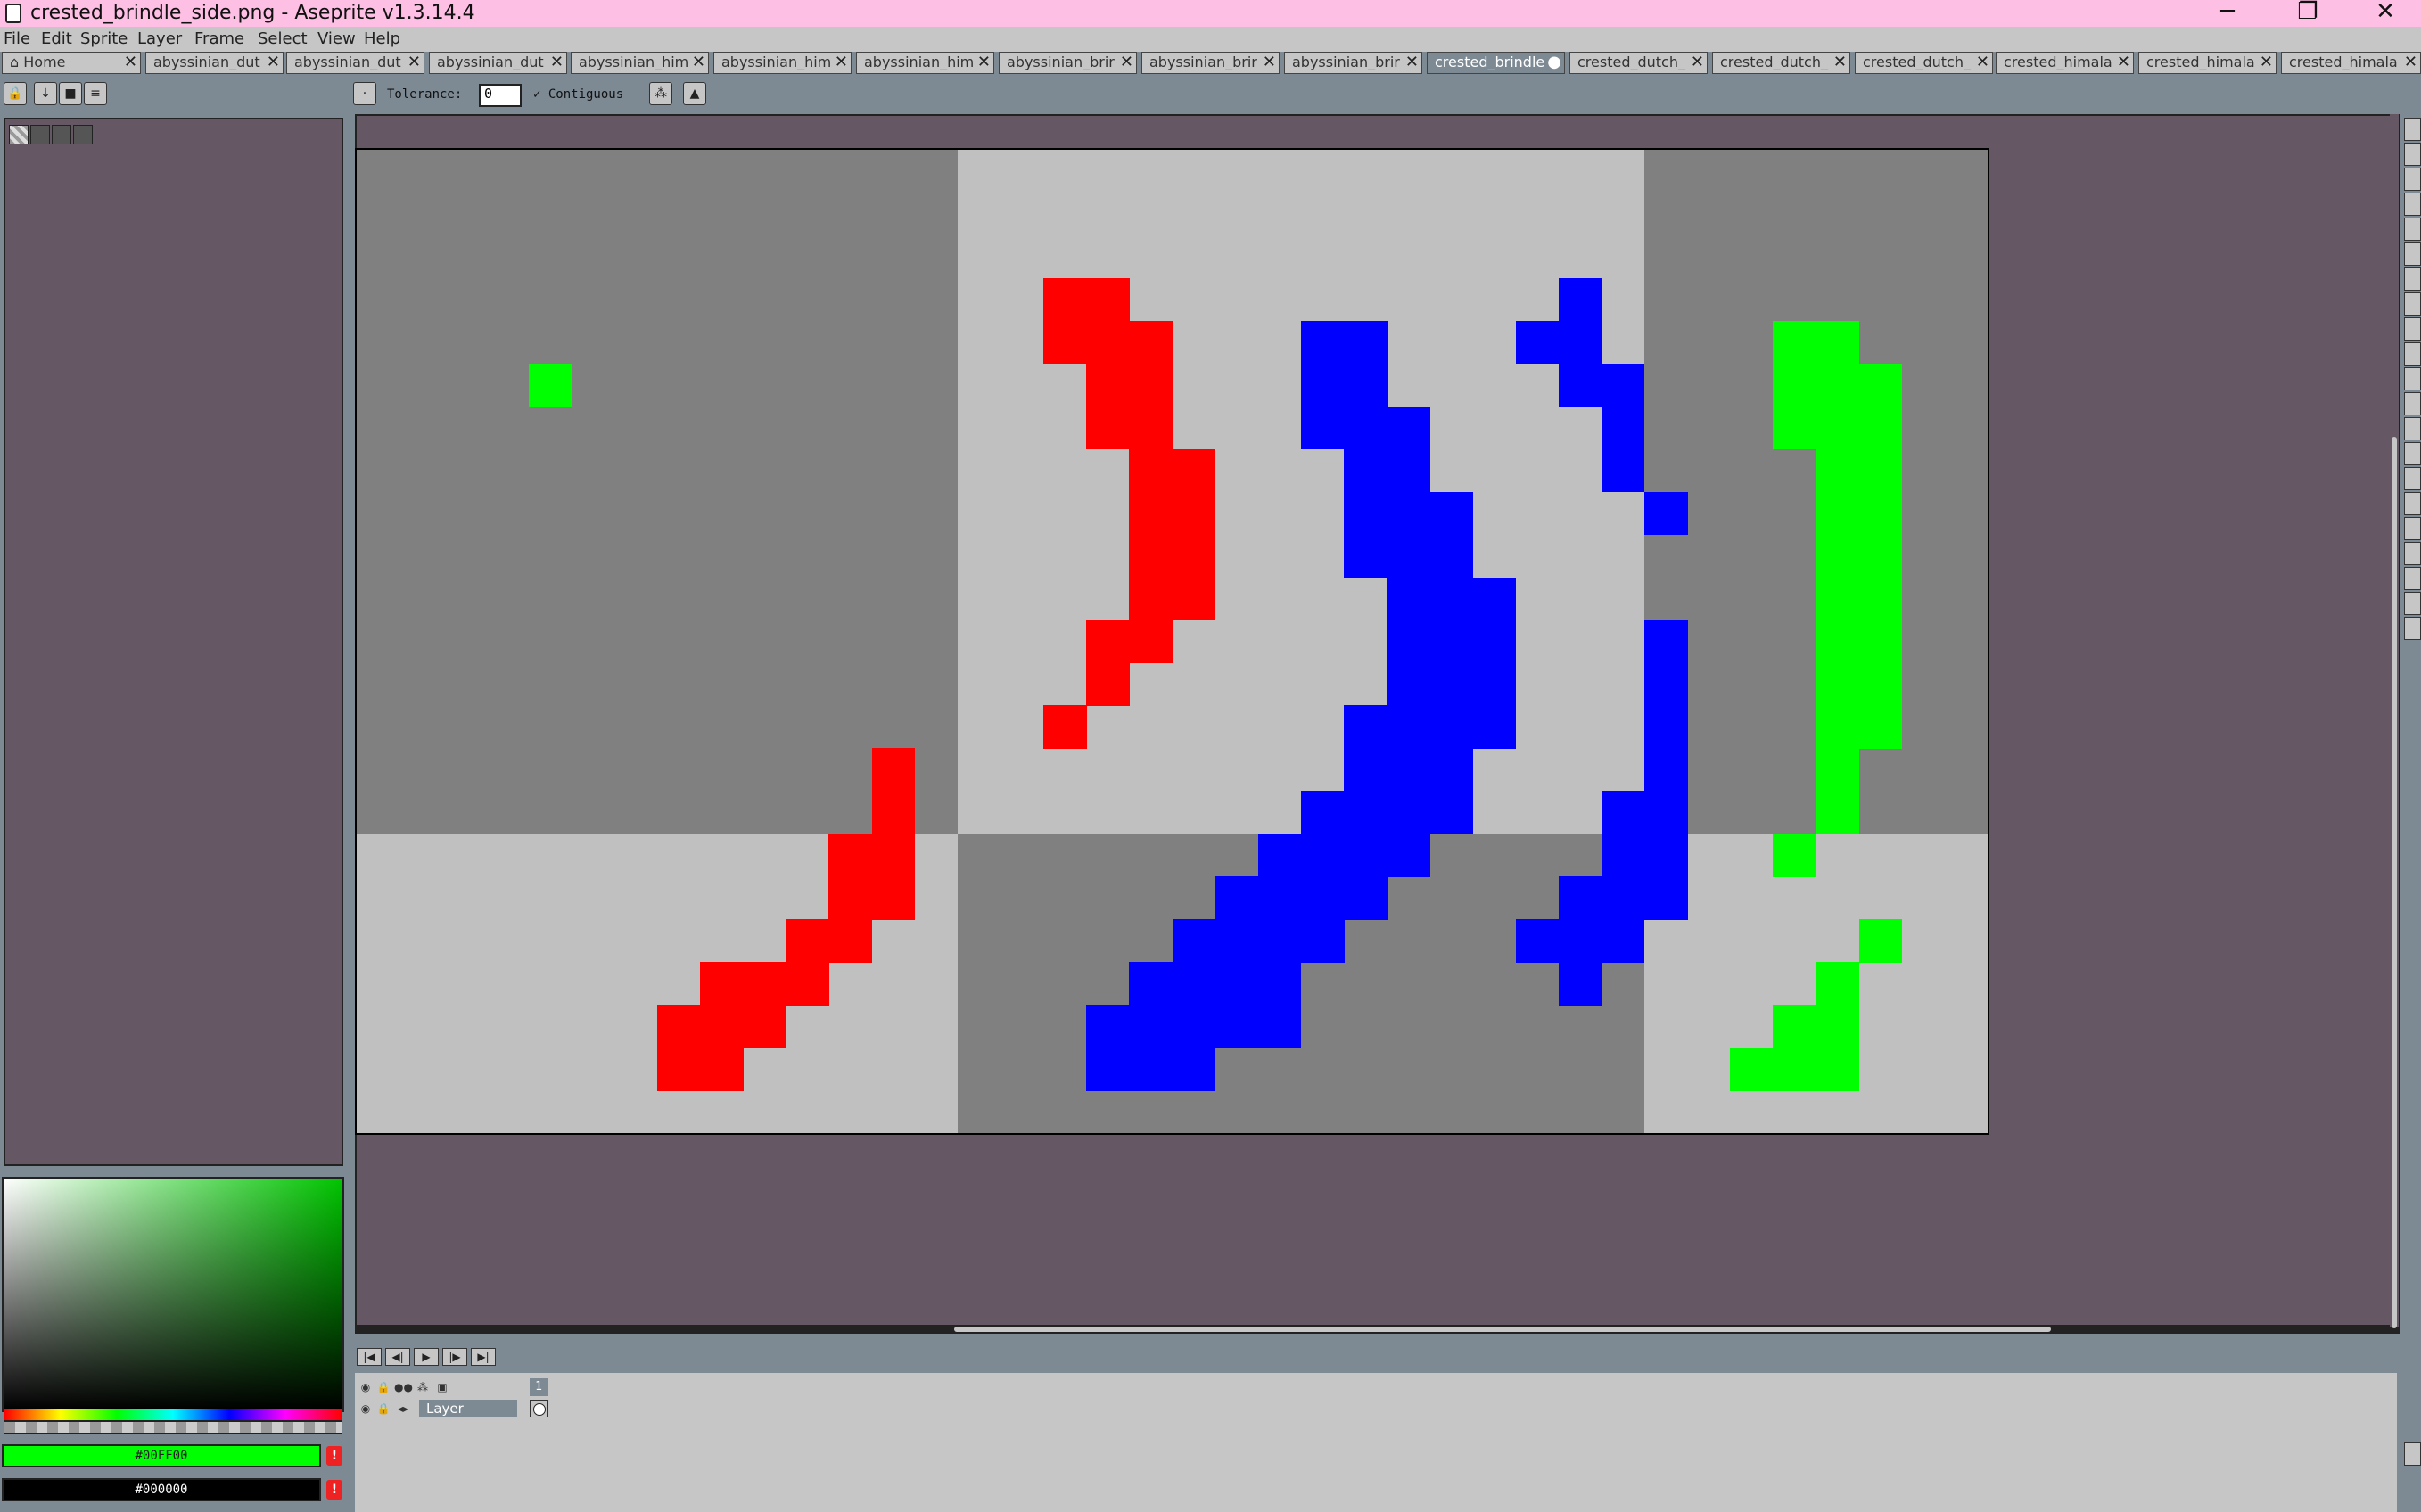 Image resolution: width=2421 pixels, height=1512 pixels. I want to click on tab-15: crested_himala ✕, so click(2207, 63).